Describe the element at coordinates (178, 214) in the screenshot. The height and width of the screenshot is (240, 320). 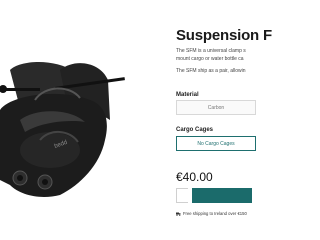
I see `truck-icon` at that location.